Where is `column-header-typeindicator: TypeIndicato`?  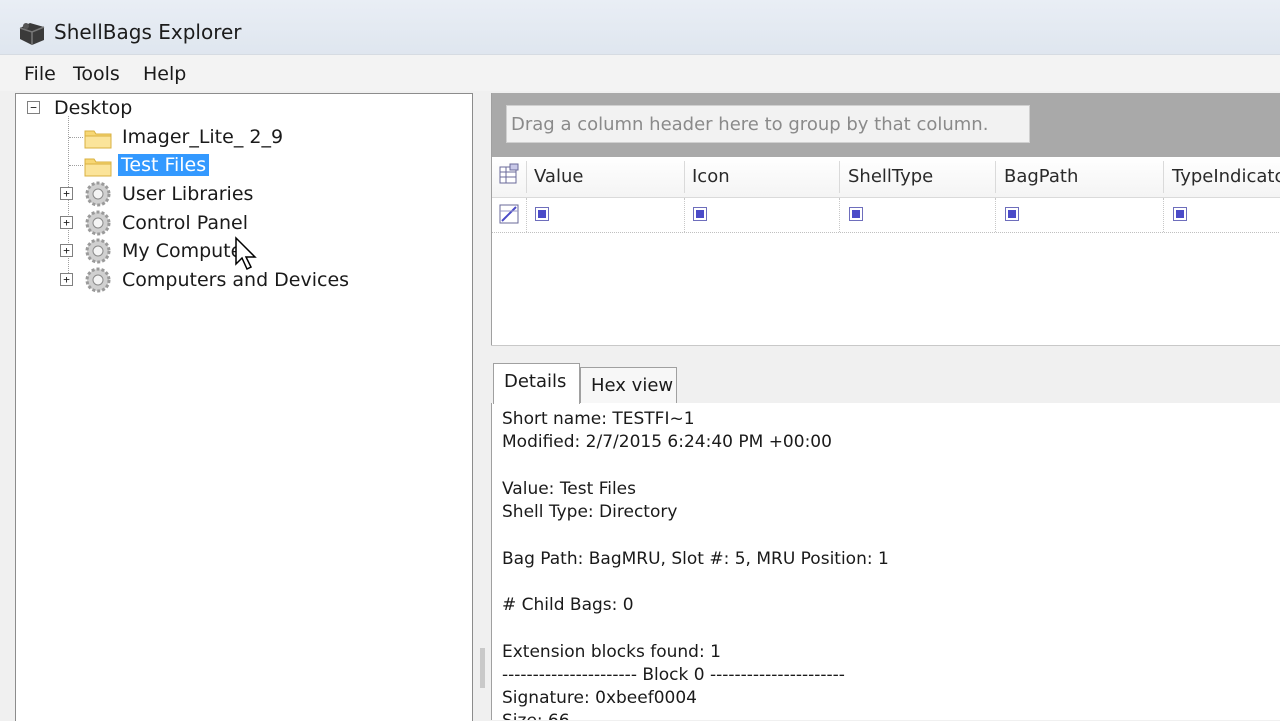 column-header-typeindicator: TypeIndicato is located at coordinates (1226, 177).